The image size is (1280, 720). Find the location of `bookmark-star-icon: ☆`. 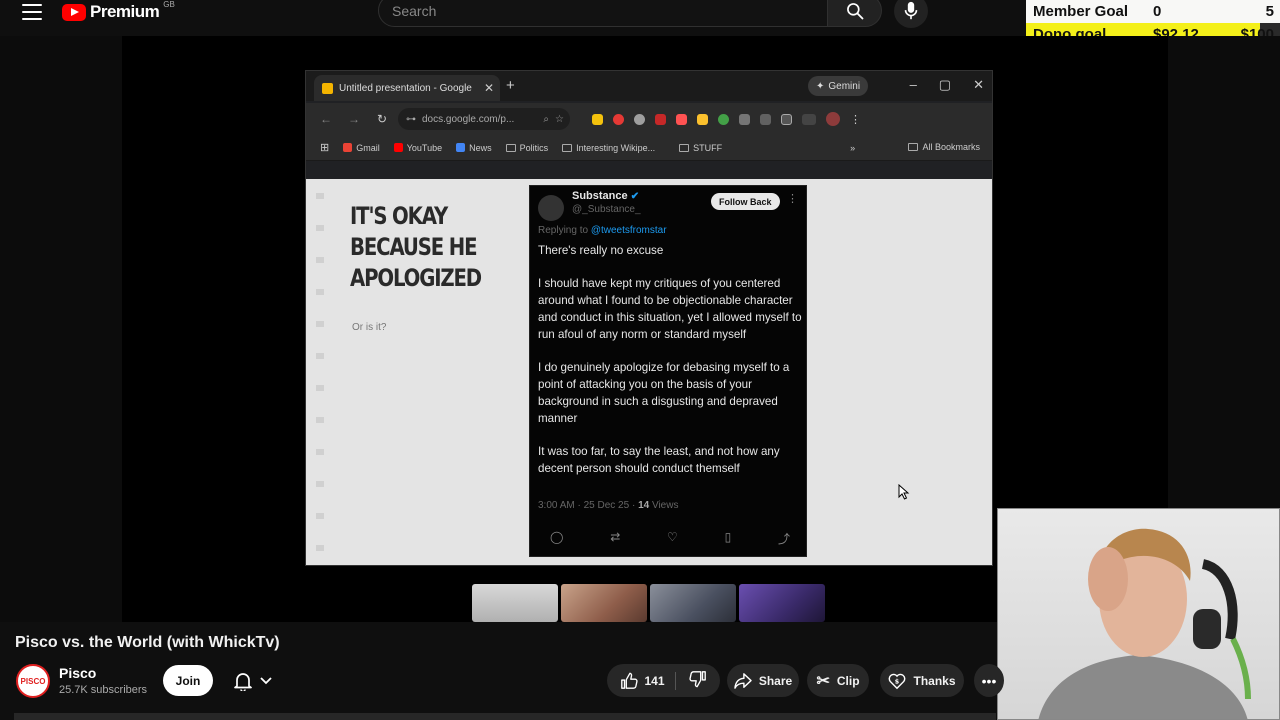

bookmark-star-icon: ☆ is located at coordinates (559, 119).